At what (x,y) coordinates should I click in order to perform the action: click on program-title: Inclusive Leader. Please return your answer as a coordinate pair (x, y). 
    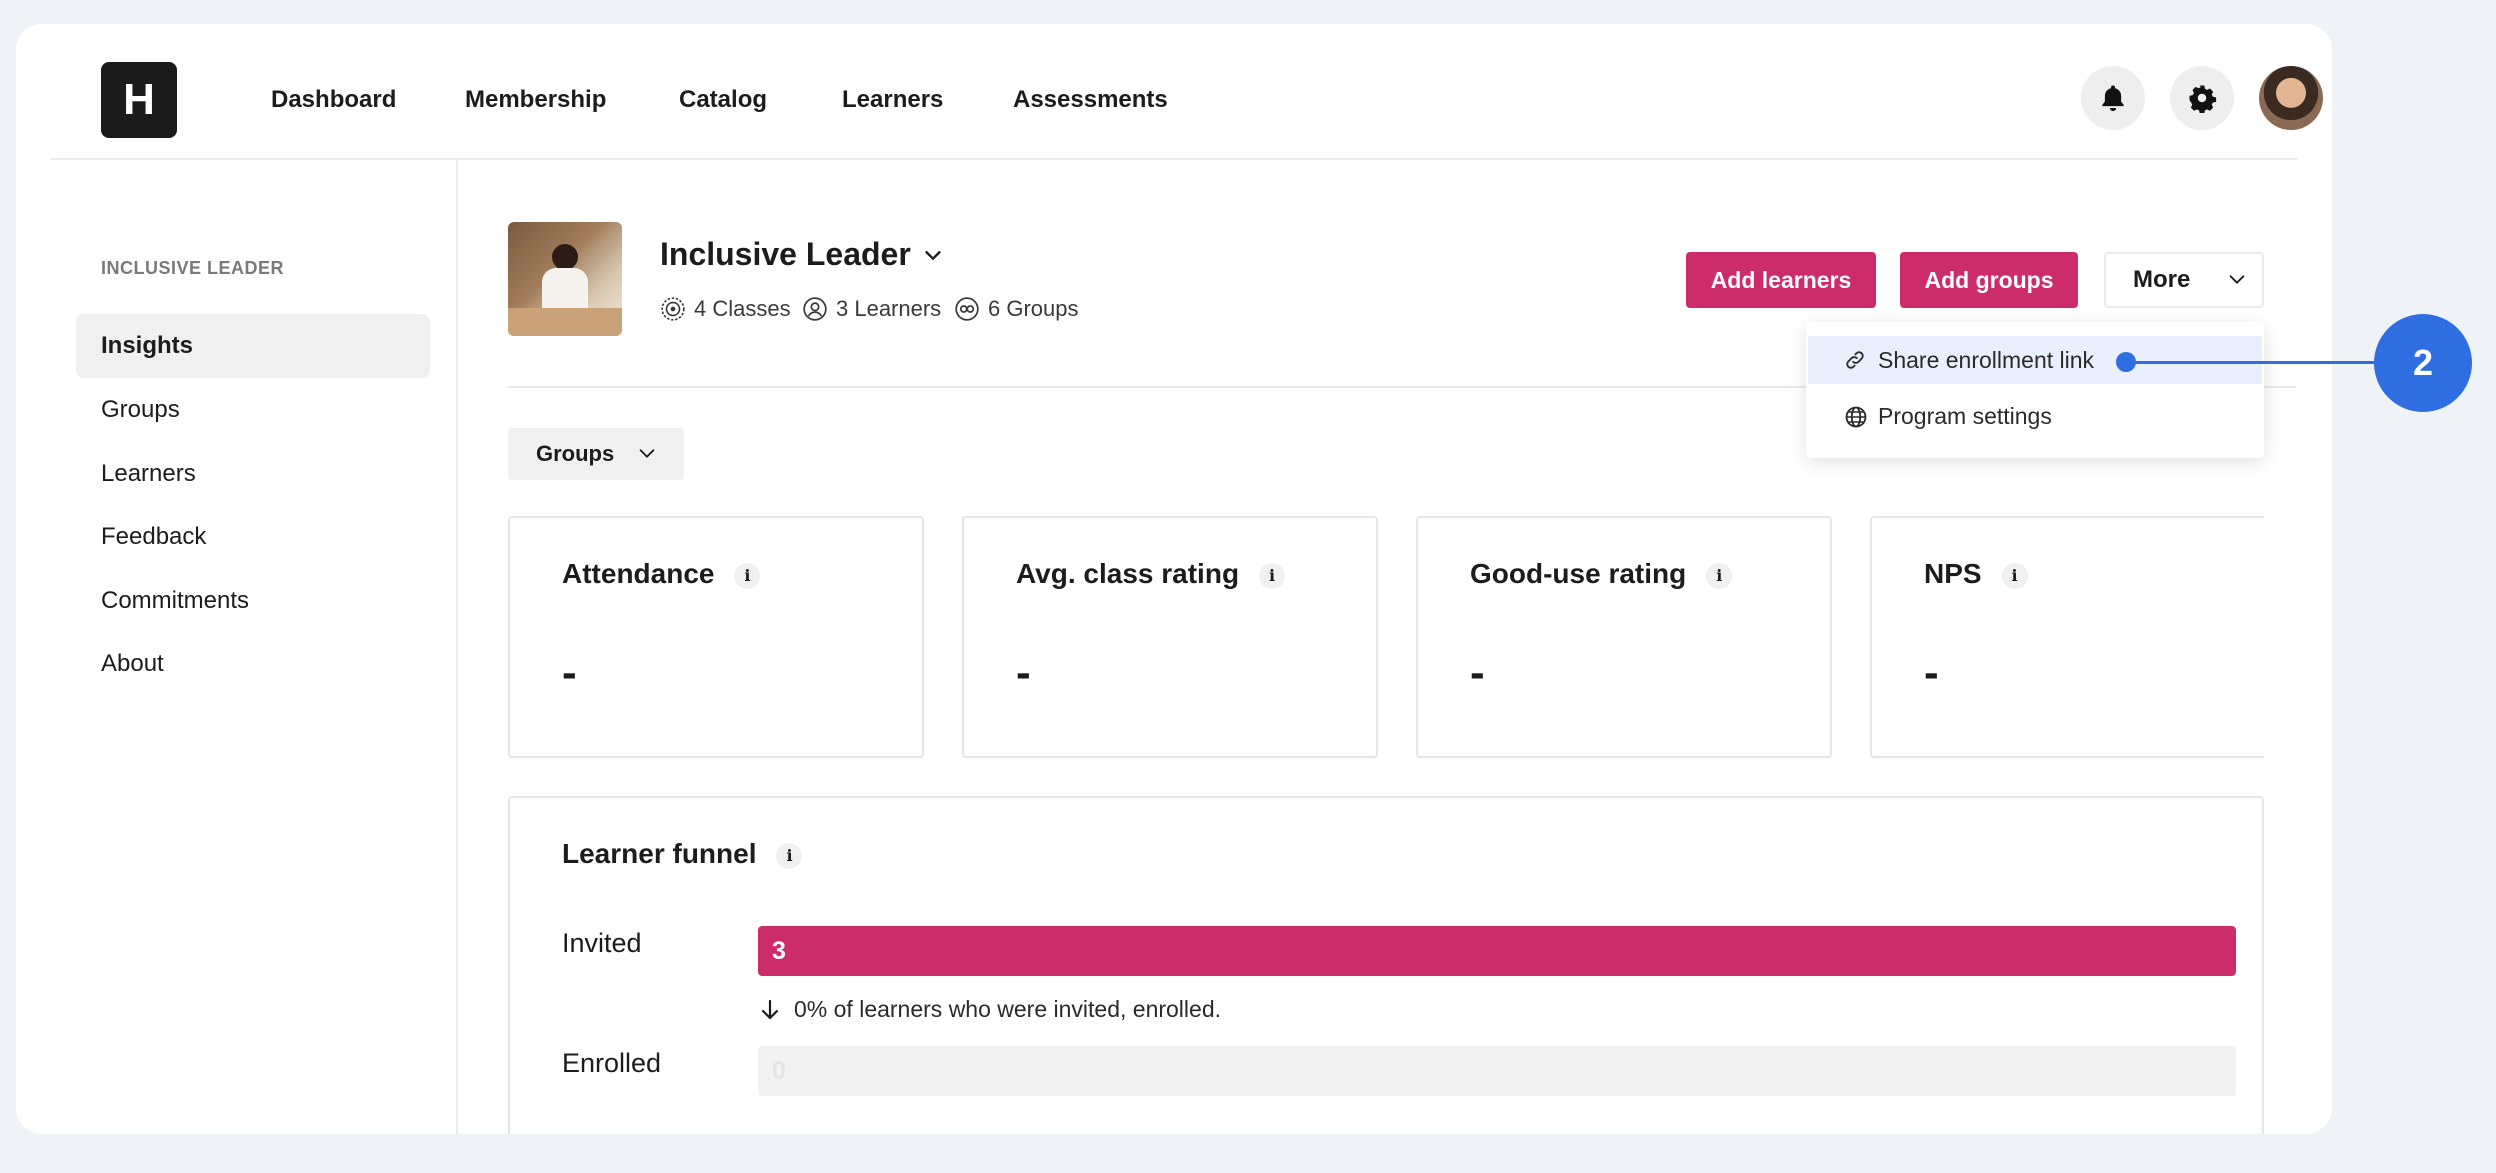
    Looking at the image, I should click on (785, 254).